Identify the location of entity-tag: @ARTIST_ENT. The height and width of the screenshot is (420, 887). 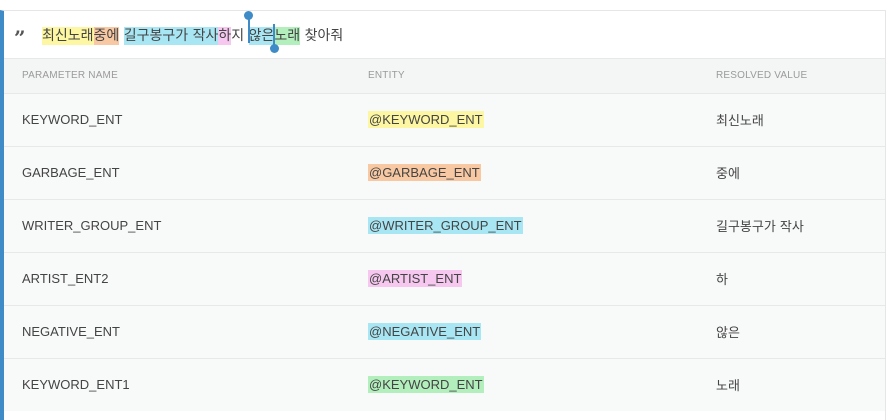
(415, 278).